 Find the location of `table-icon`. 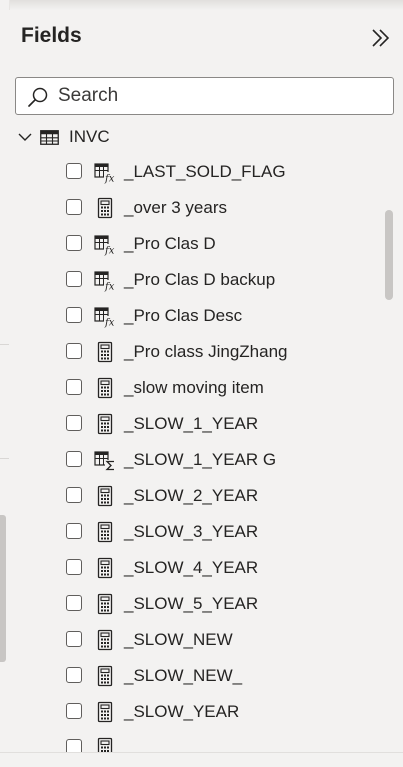

table-icon is located at coordinates (49, 137).